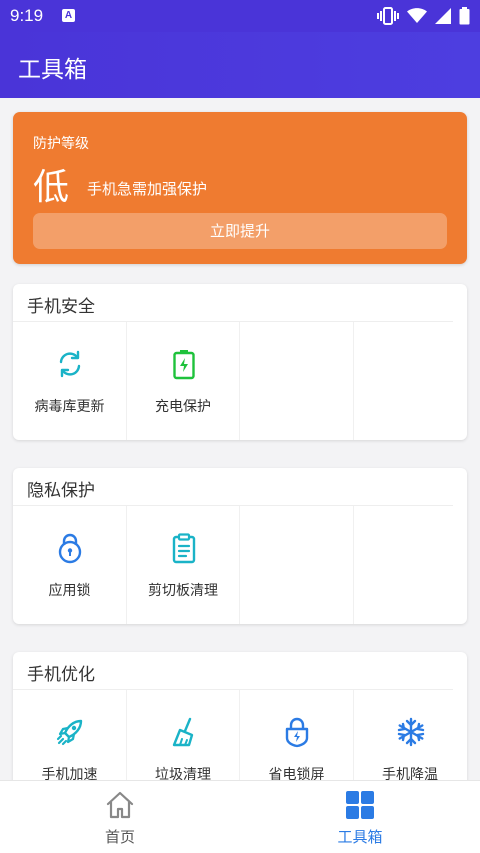 This screenshot has width=480, height=853. Describe the element at coordinates (51, 187) in the screenshot. I see `protection-level-value: 低` at that location.